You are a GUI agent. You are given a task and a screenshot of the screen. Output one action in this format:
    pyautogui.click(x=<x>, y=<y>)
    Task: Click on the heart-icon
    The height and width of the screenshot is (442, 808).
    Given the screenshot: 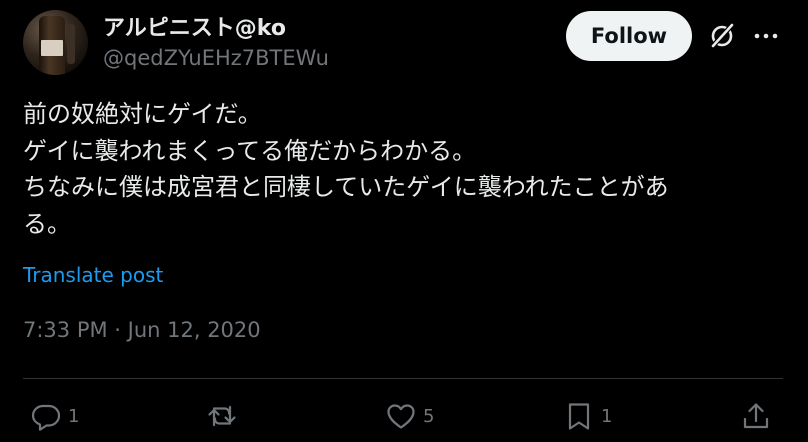 What is the action you would take?
    pyautogui.click(x=401, y=416)
    